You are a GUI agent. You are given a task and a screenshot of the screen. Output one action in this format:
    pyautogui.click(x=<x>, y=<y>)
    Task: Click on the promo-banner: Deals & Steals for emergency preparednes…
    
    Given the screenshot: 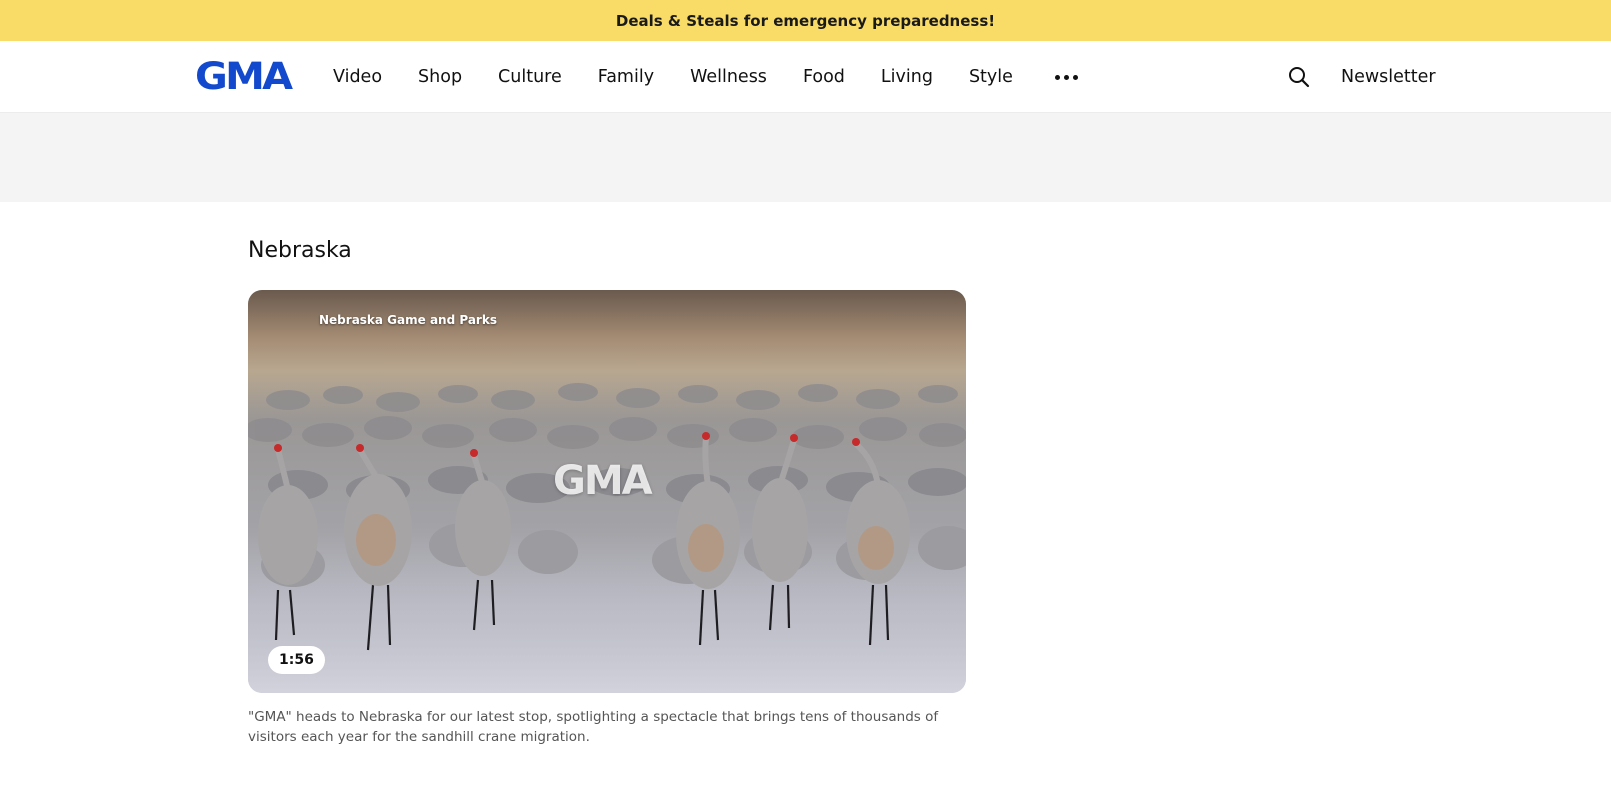 What is the action you would take?
    pyautogui.click(x=805, y=20)
    